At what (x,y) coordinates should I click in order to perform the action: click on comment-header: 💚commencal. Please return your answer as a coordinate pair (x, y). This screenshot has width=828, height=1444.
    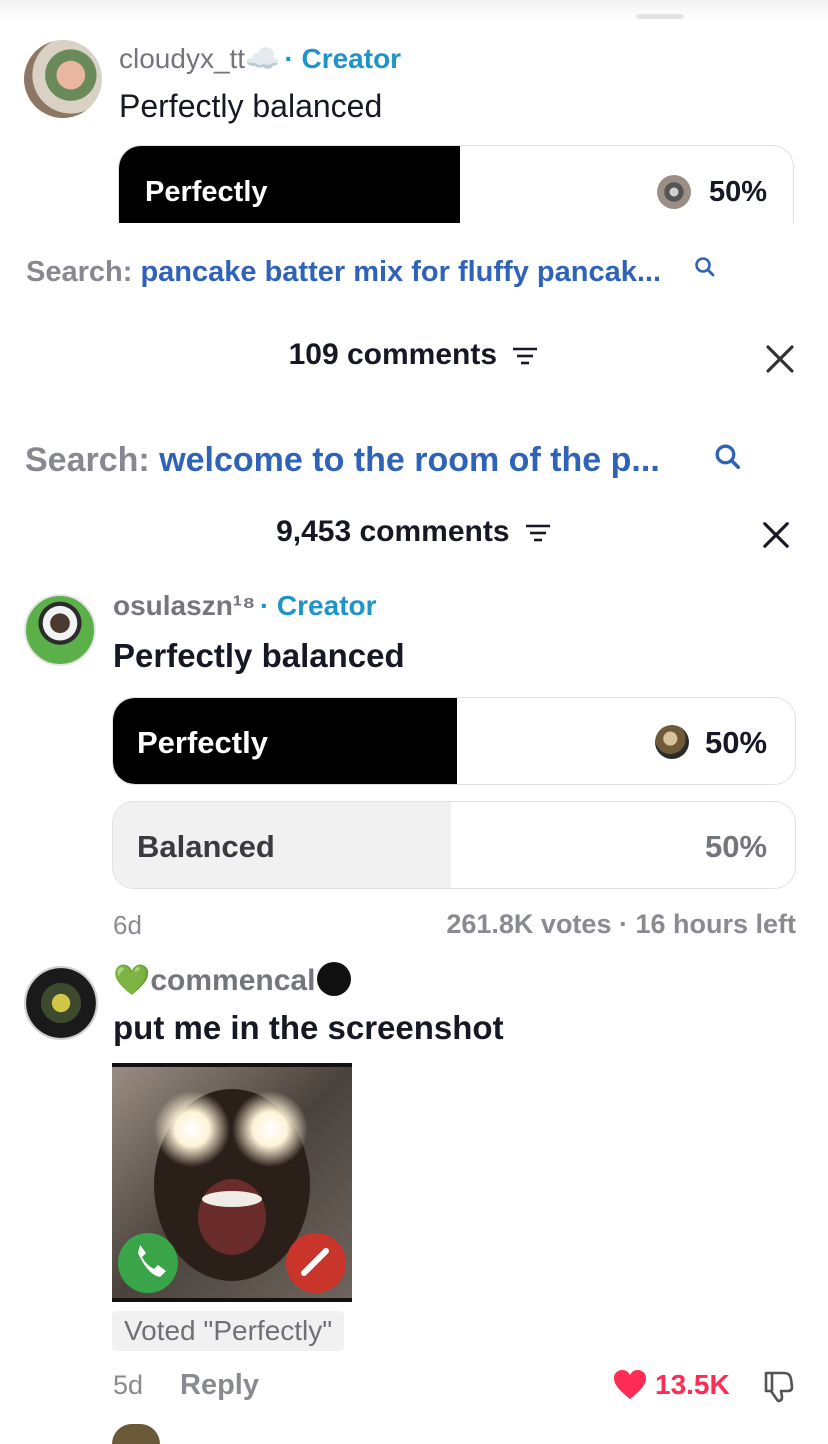
    Looking at the image, I should click on (232, 980).